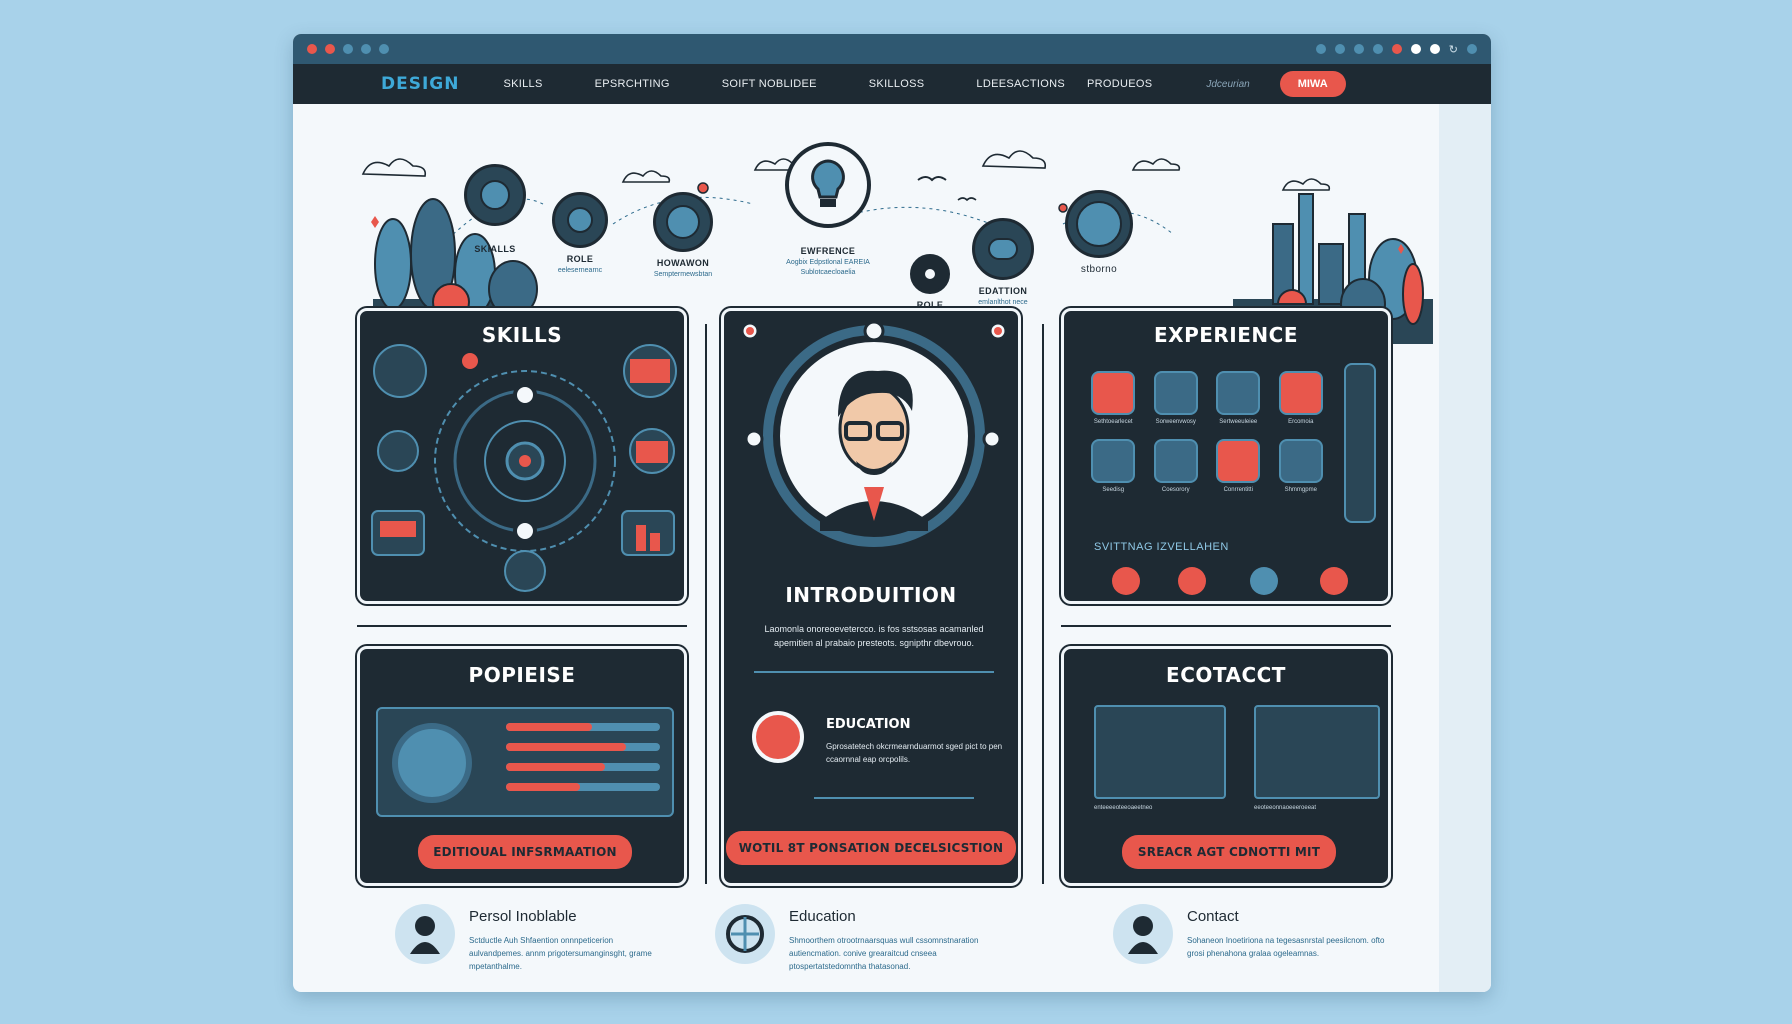 This screenshot has height=1024, width=1792. What do you see at coordinates (348, 49) in the screenshot?
I see `maximize-dot-icon` at bounding box center [348, 49].